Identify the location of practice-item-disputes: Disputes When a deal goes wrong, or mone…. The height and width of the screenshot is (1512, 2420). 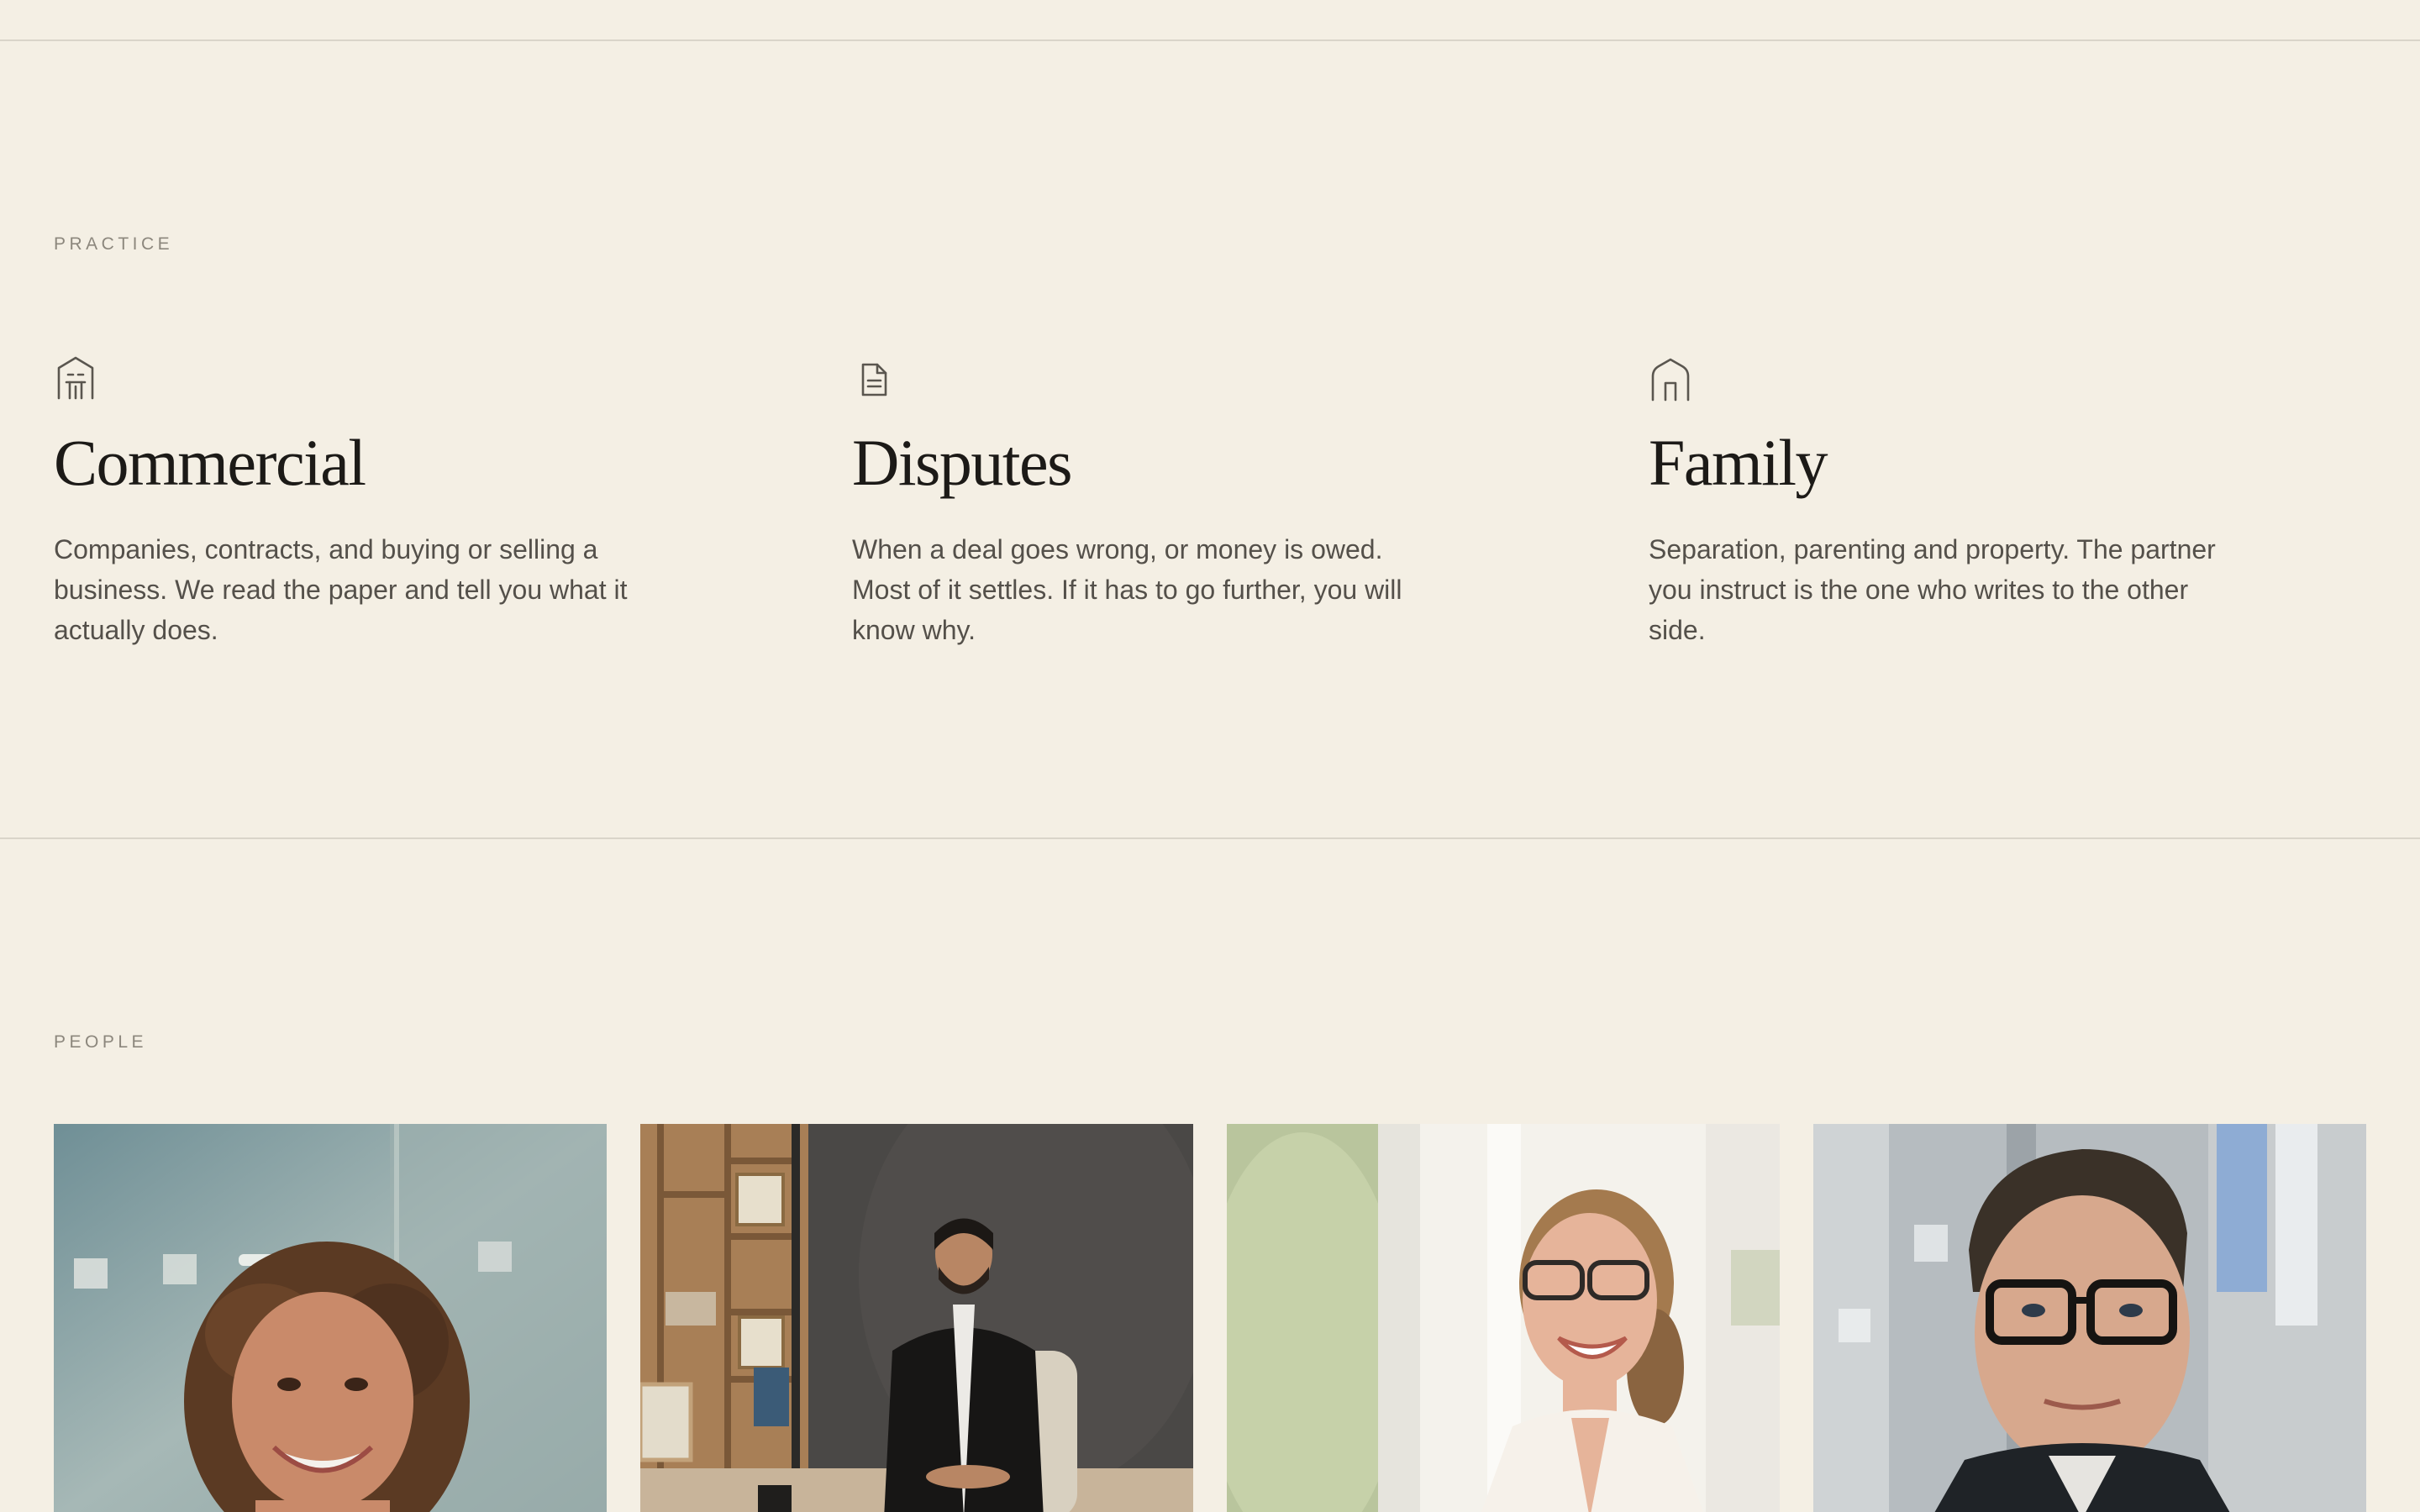
(1154, 499).